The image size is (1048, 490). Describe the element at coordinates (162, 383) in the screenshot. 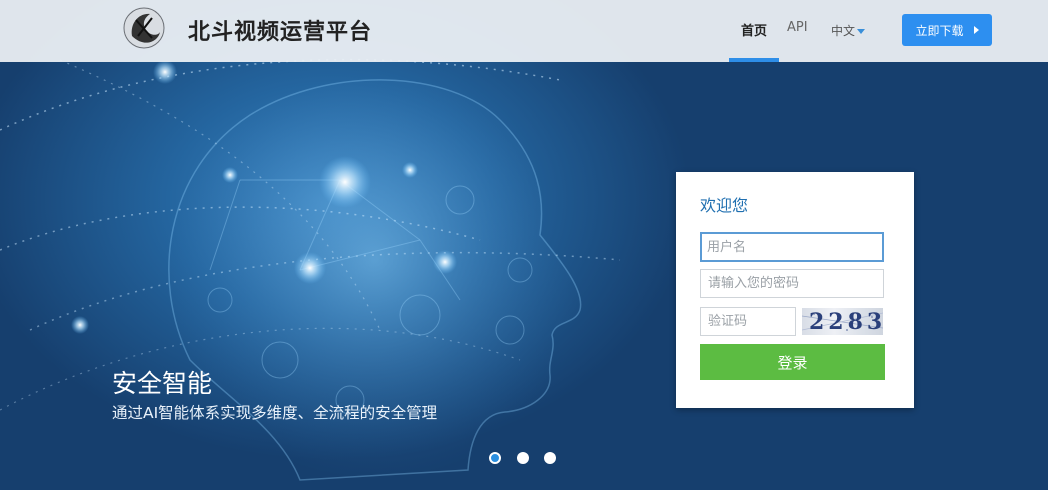

I see `slide-title: 安全智能` at that location.